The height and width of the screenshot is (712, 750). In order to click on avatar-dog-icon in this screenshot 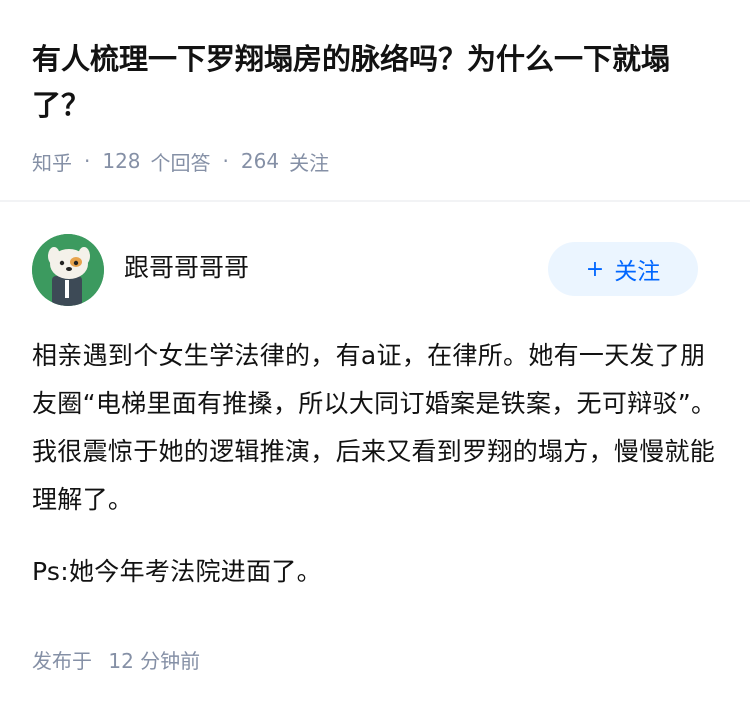, I will do `click(68, 270)`.